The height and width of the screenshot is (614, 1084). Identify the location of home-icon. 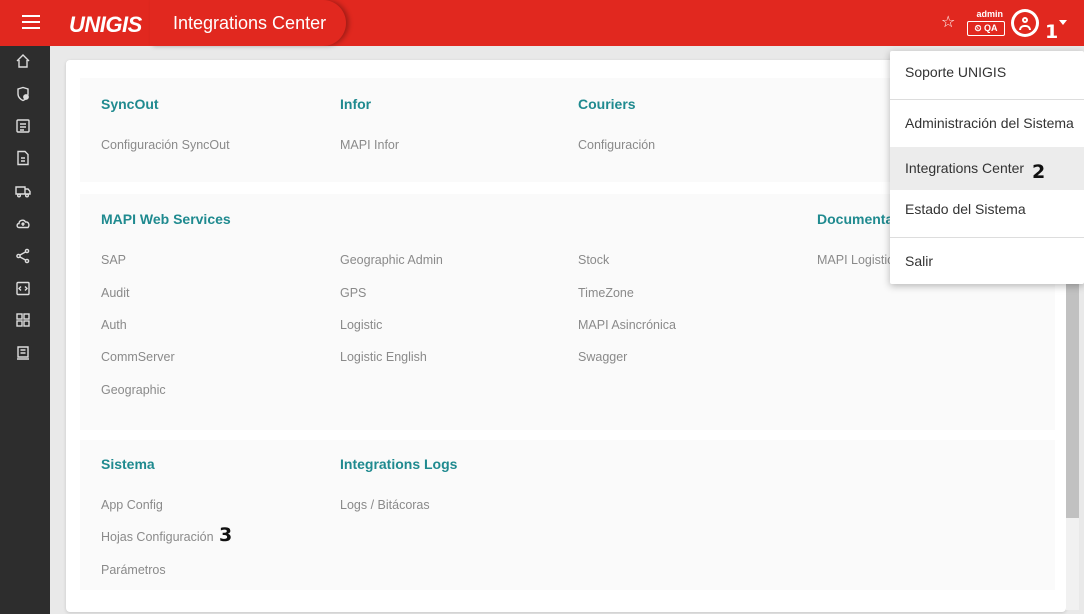
(23, 61).